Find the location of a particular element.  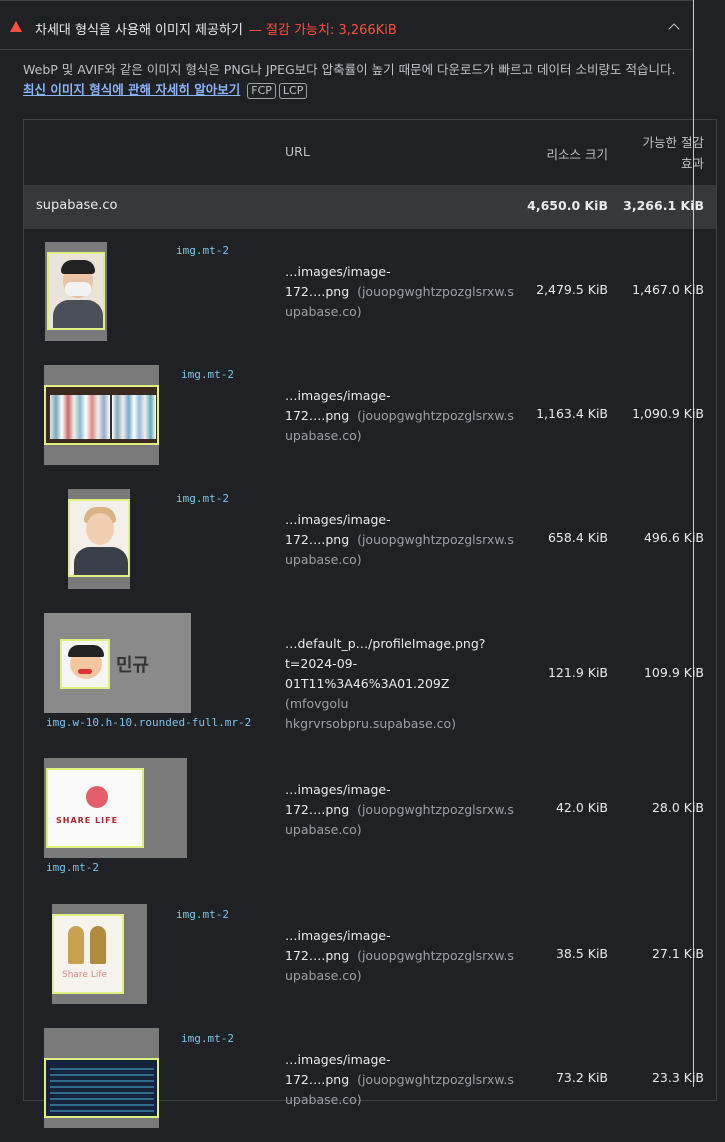

thumb-label: Share Life is located at coordinates (85, 975).